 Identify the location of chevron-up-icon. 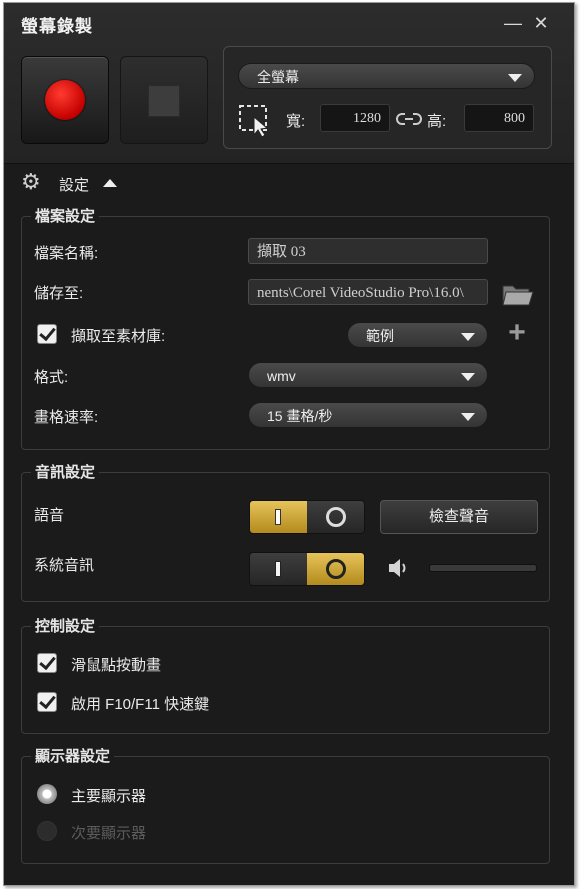
(110, 183).